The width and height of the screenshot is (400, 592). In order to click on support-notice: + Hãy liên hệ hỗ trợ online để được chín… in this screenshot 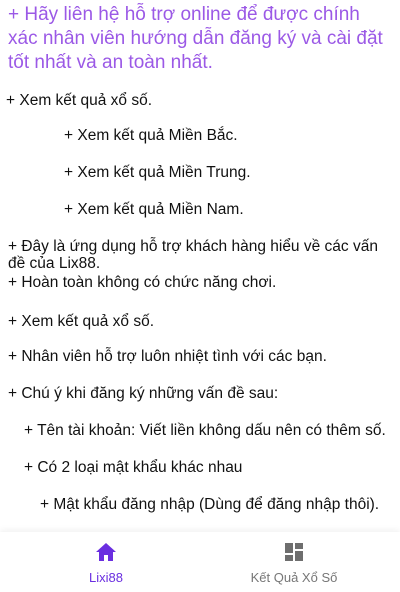, I will do `click(195, 38)`.